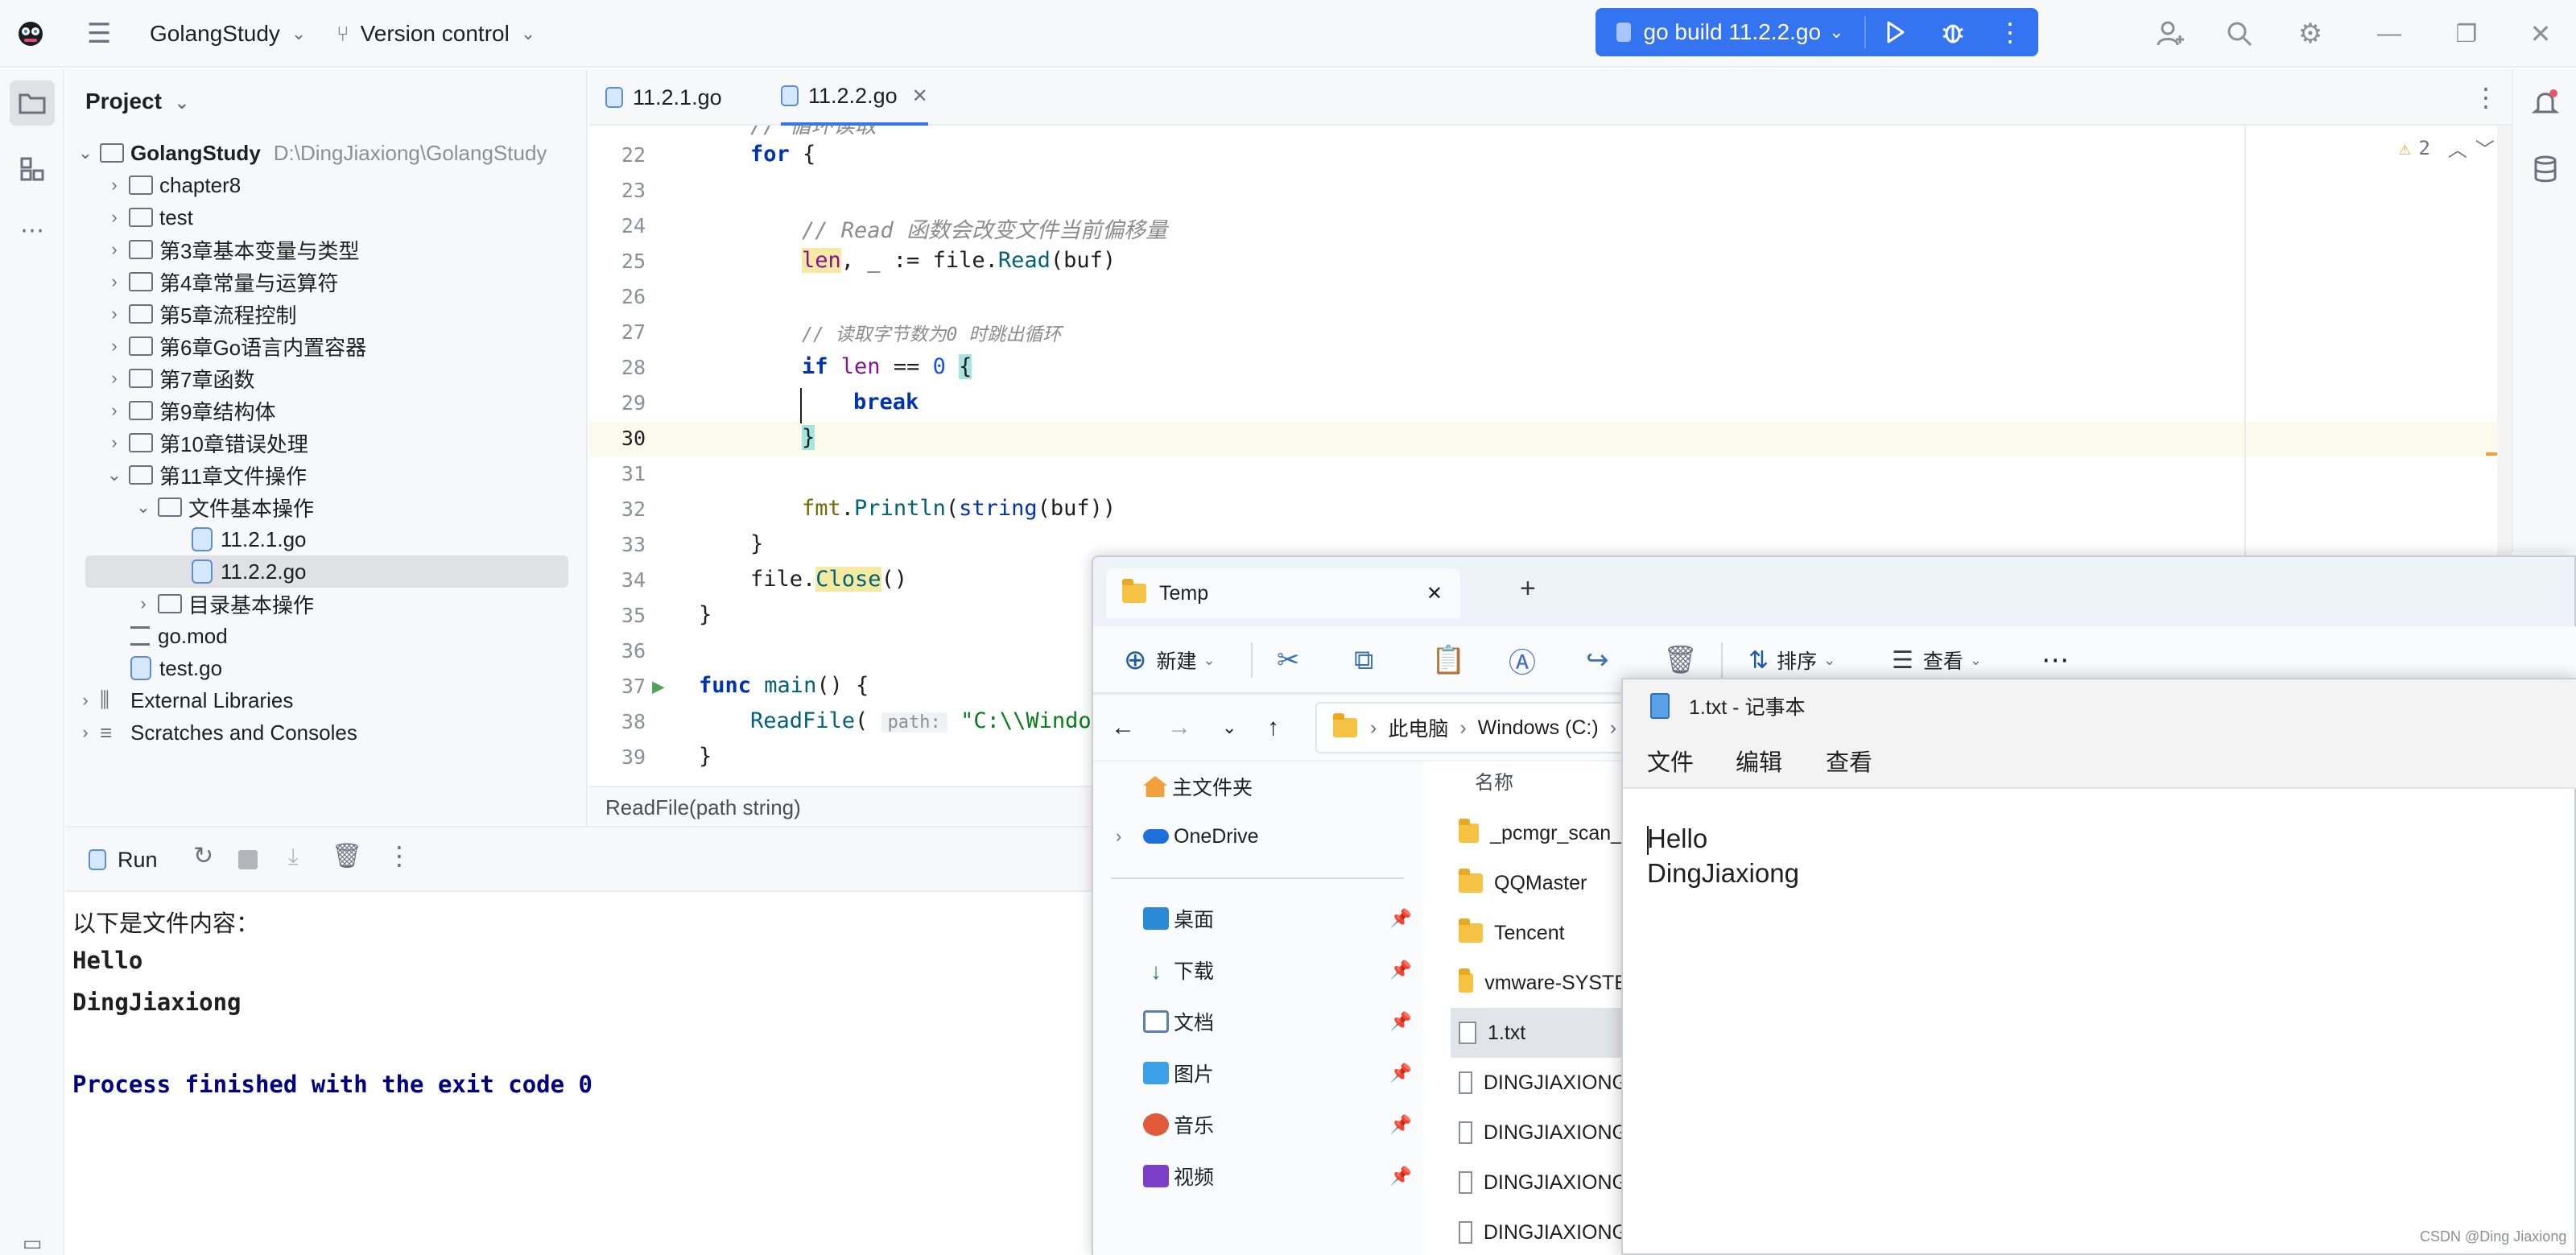 The image size is (2576, 1255). What do you see at coordinates (2466, 33) in the screenshot?
I see `restore-button: ❐` at bounding box center [2466, 33].